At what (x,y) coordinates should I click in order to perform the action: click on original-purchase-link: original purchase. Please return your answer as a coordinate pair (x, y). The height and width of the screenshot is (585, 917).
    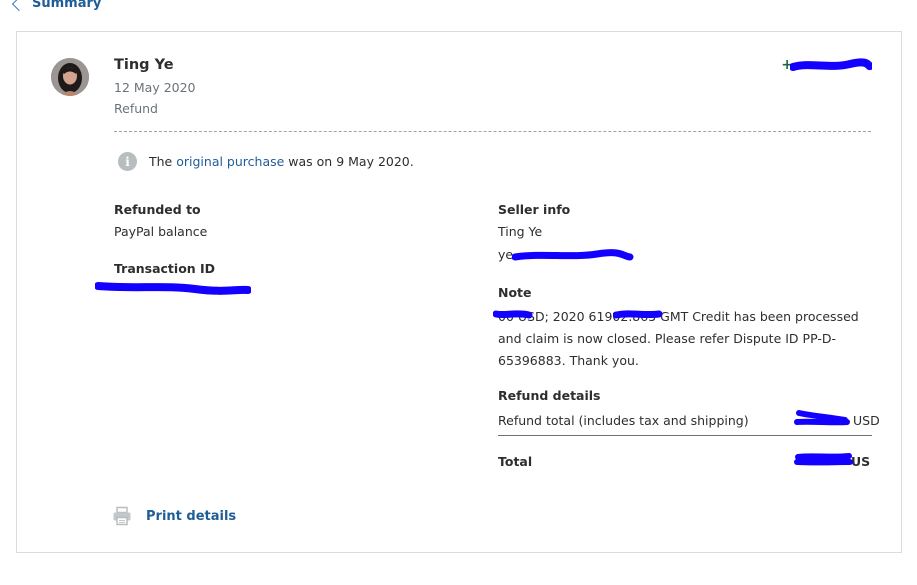
    Looking at the image, I should click on (230, 161).